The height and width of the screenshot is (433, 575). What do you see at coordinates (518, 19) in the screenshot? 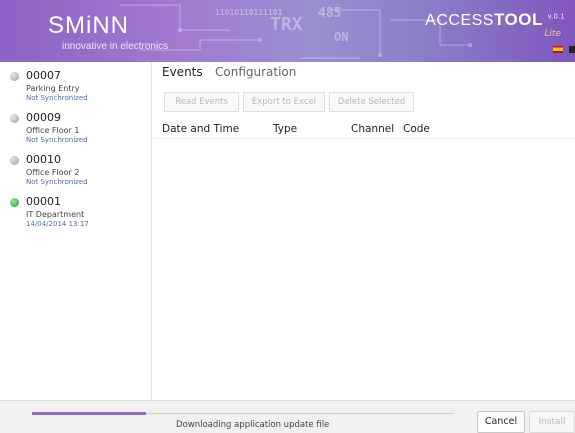
I see `app-title-bold: TOOL` at bounding box center [518, 19].